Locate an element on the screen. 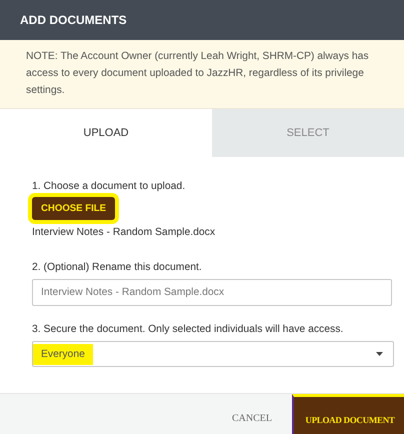  caret-icon is located at coordinates (379, 354).